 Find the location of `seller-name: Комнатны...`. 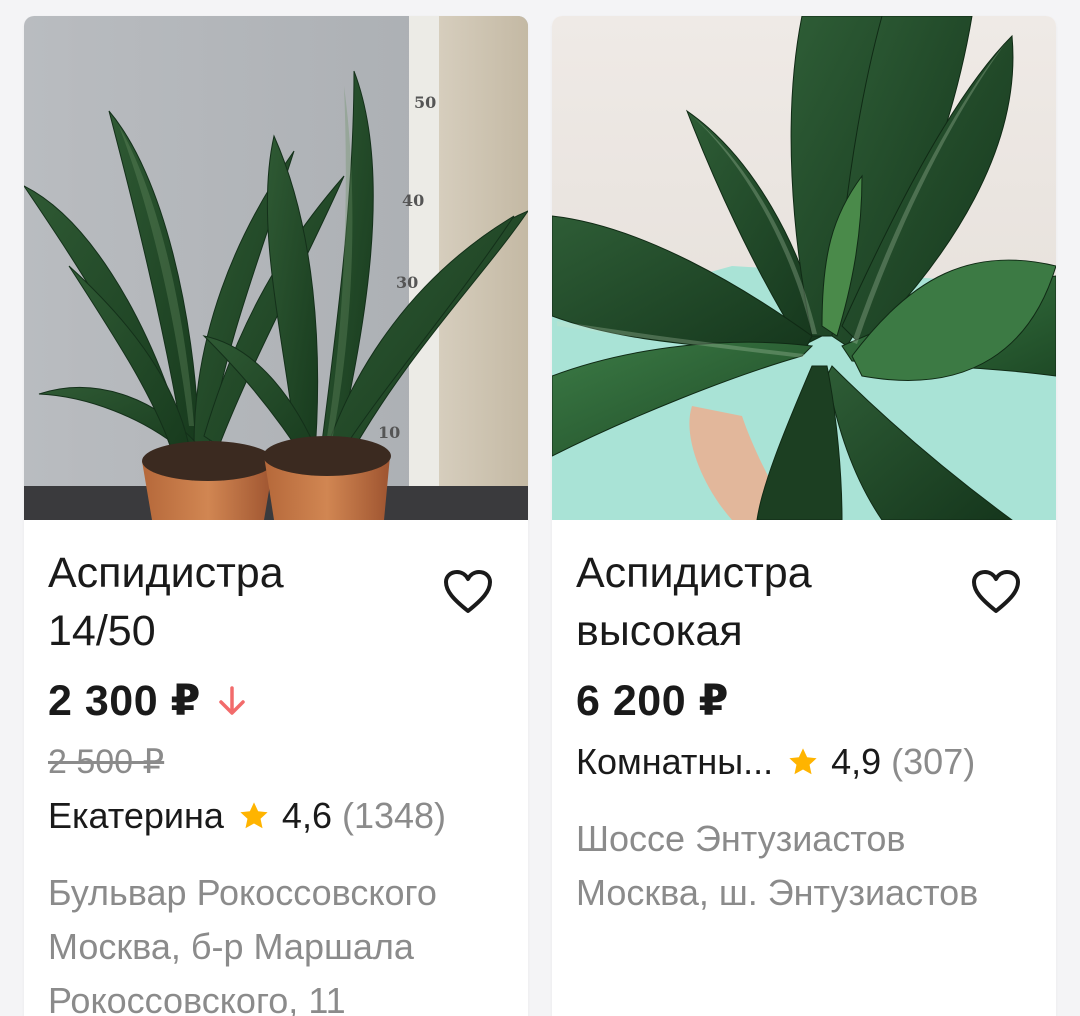

seller-name: Комнатны... is located at coordinates (675, 761).